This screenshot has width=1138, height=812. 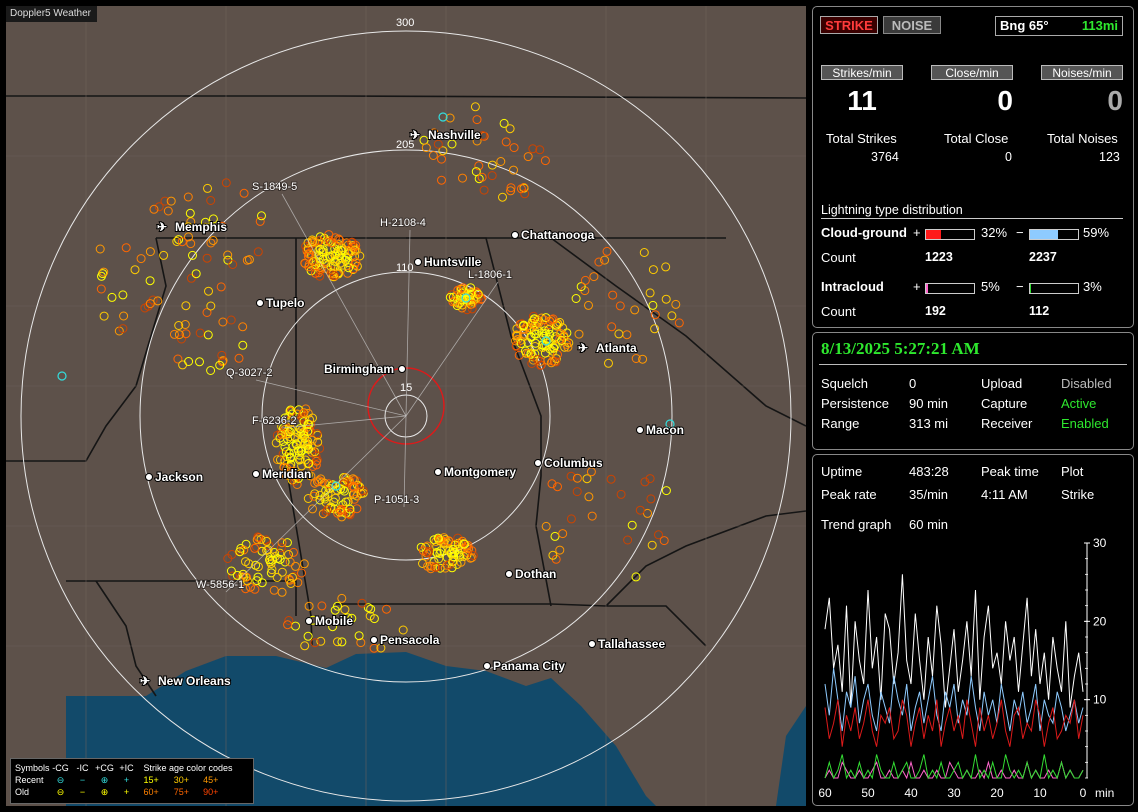 I want to click on city-marker: Montgomery, so click(x=475, y=472).